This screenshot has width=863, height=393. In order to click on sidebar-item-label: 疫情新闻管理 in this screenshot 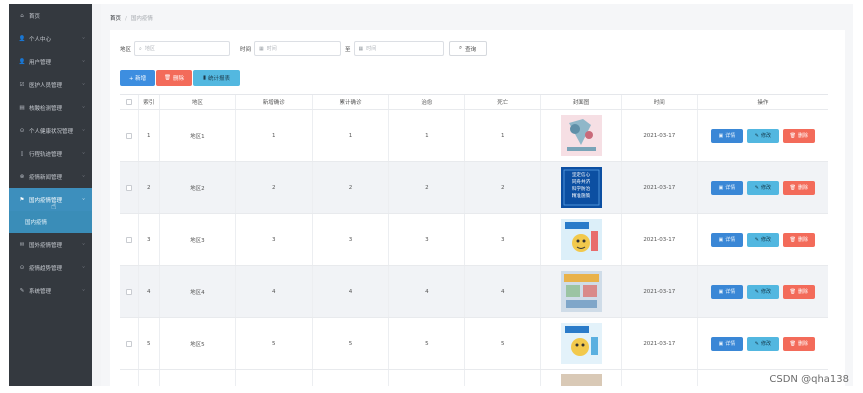, I will do `click(46, 177)`.